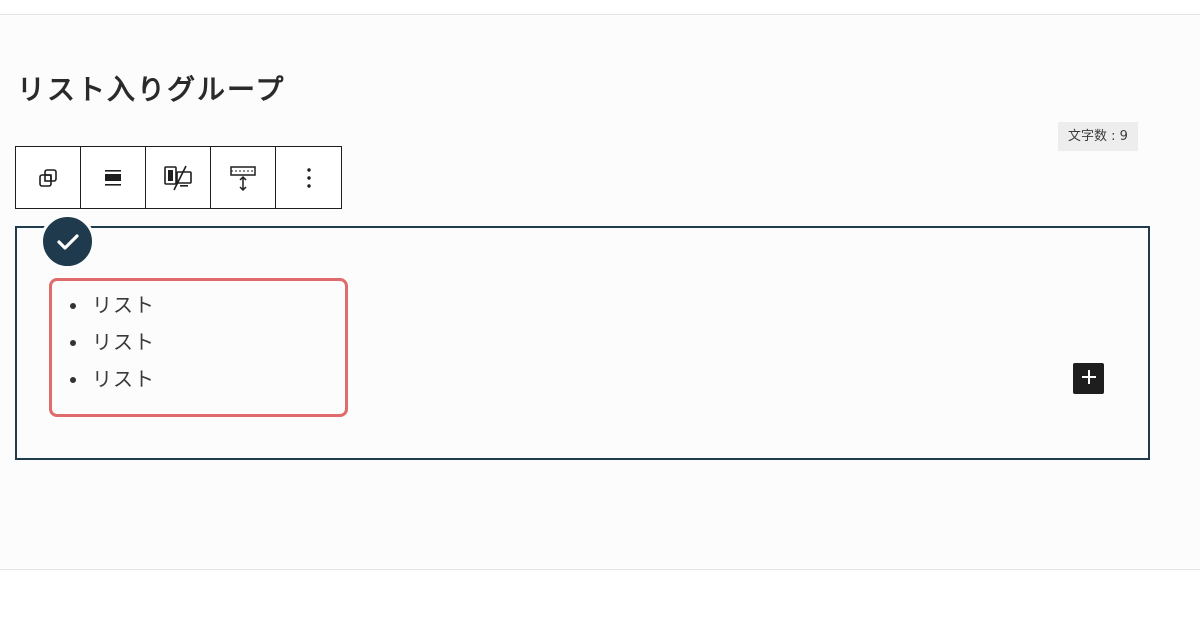 This screenshot has height=630, width=1200. I want to click on character-count-badge: 文字数 : 9, so click(1098, 136).